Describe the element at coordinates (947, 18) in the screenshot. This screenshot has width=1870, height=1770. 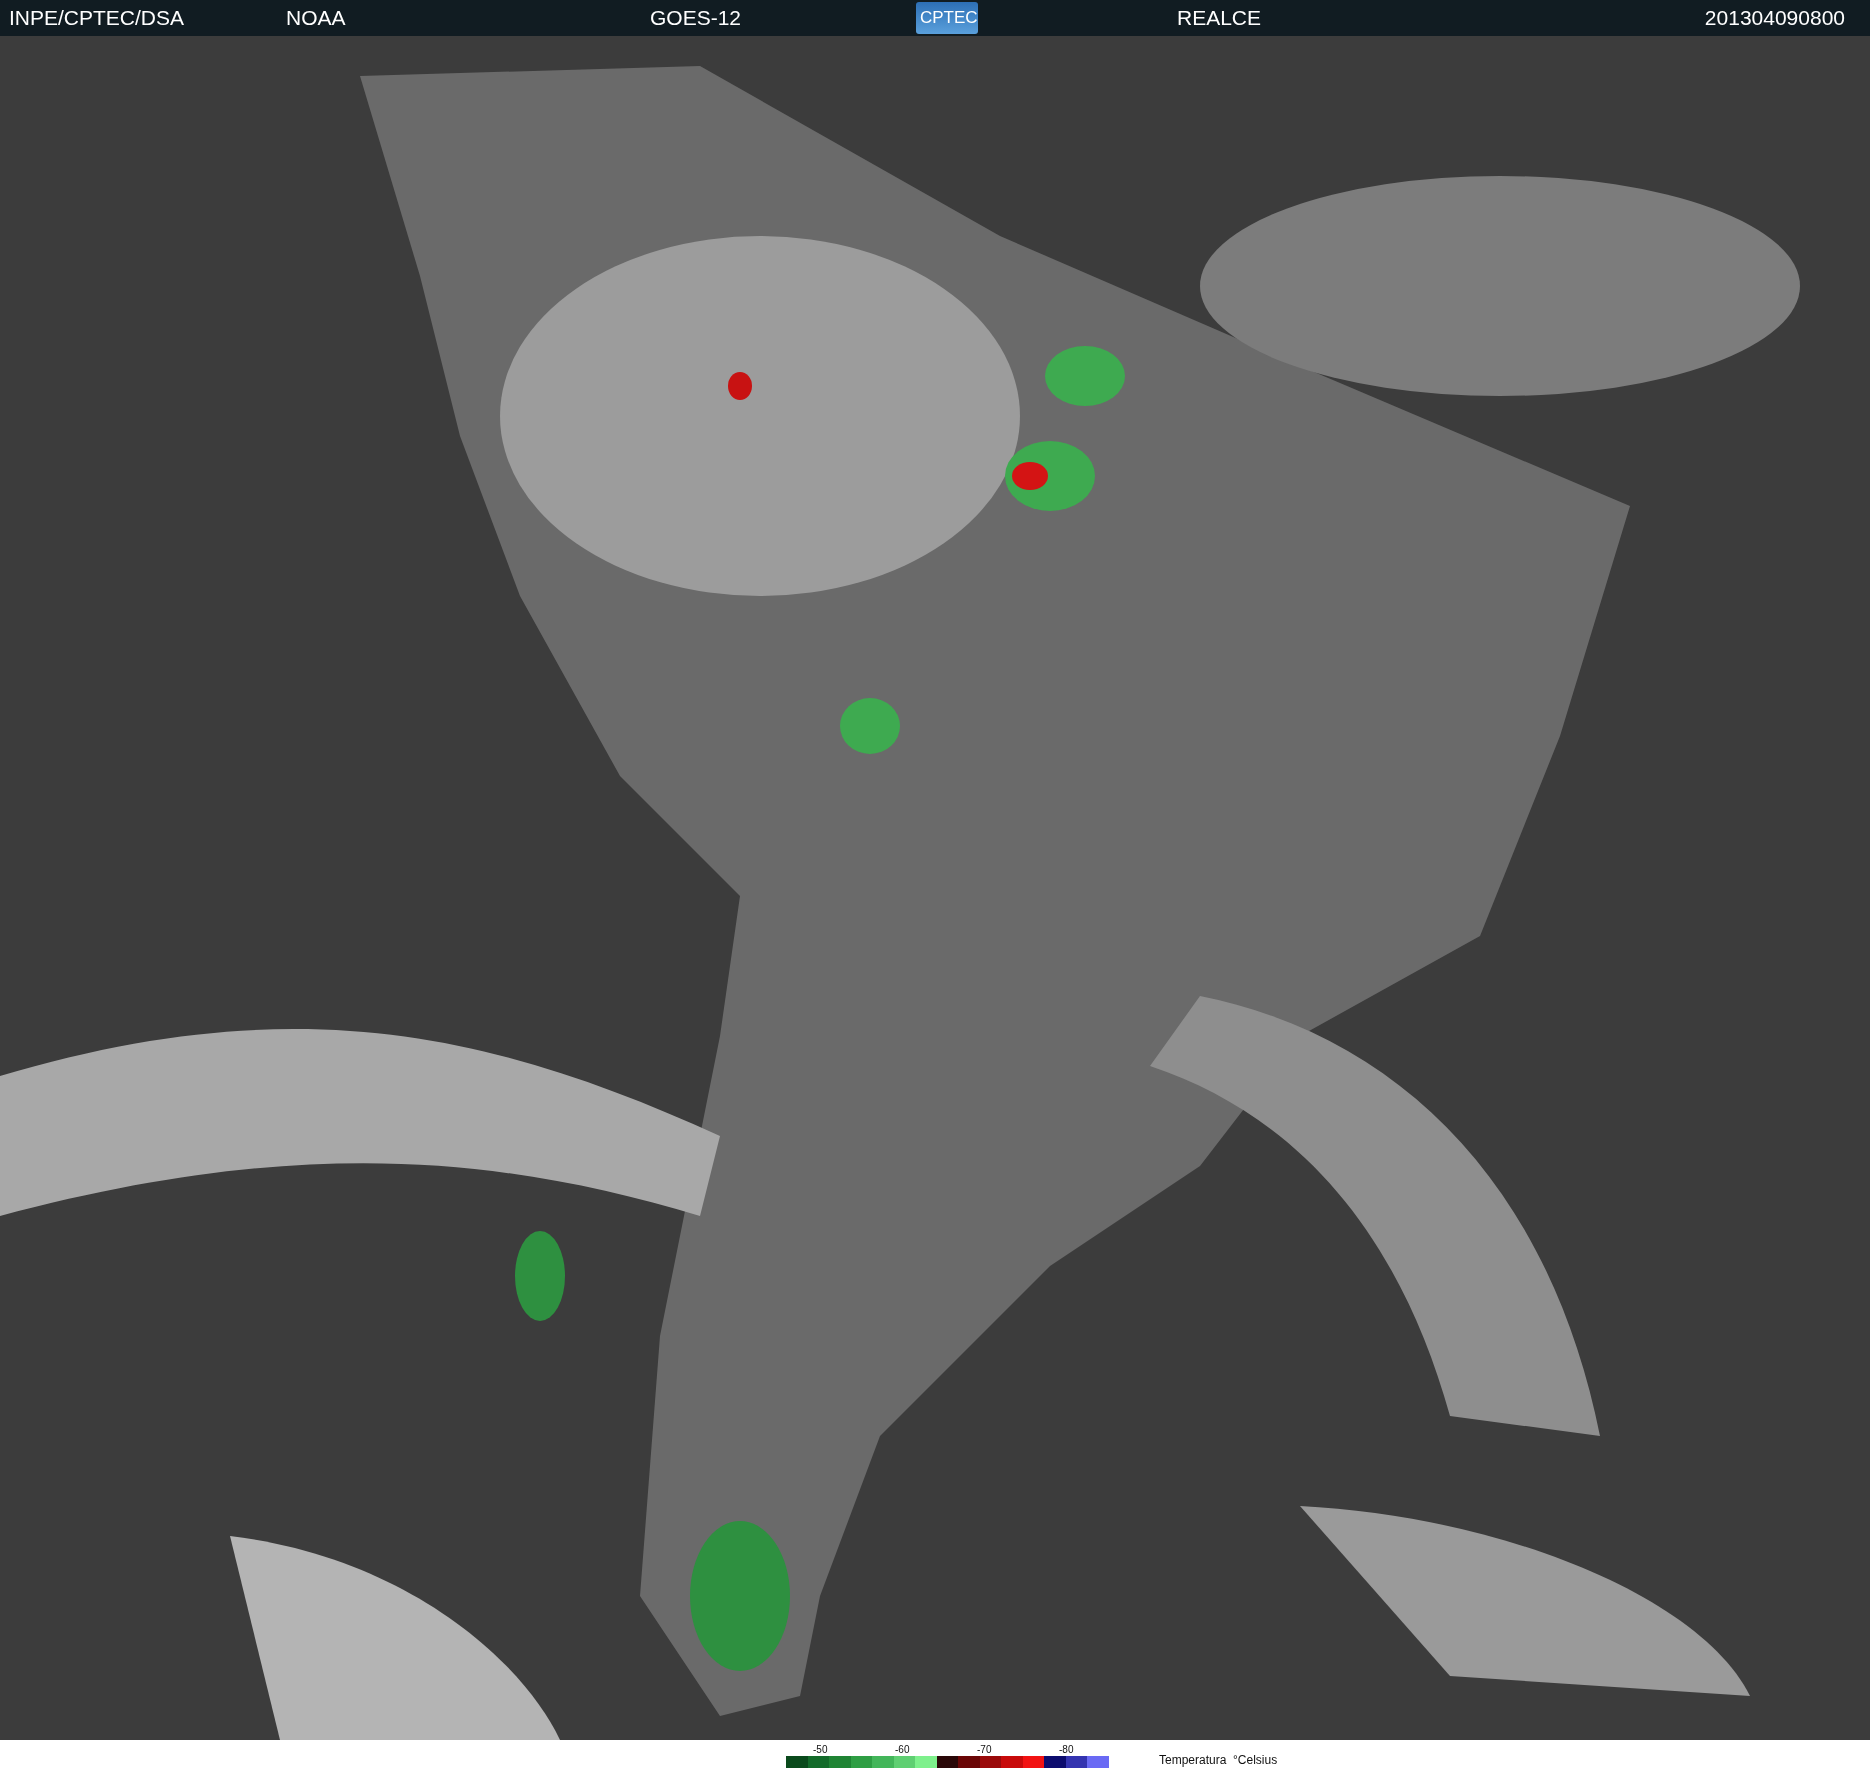
I see `logo: CPTEC` at that location.